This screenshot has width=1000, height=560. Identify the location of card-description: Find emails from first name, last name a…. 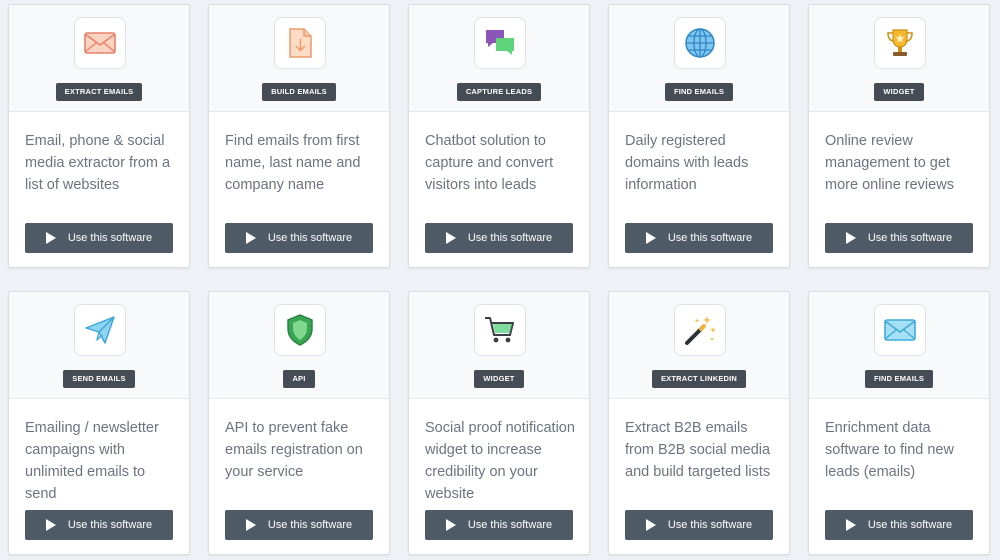
(293, 163).